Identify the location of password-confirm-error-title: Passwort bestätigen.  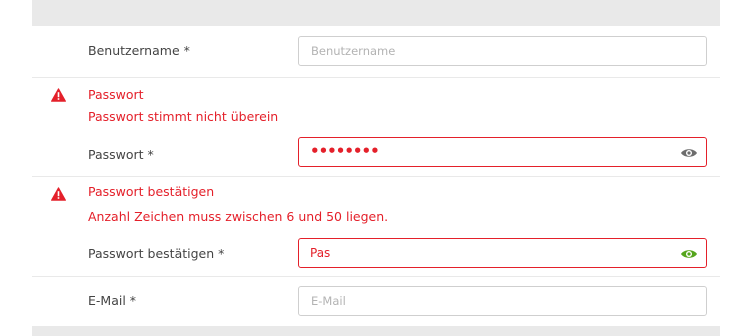
(151, 191).